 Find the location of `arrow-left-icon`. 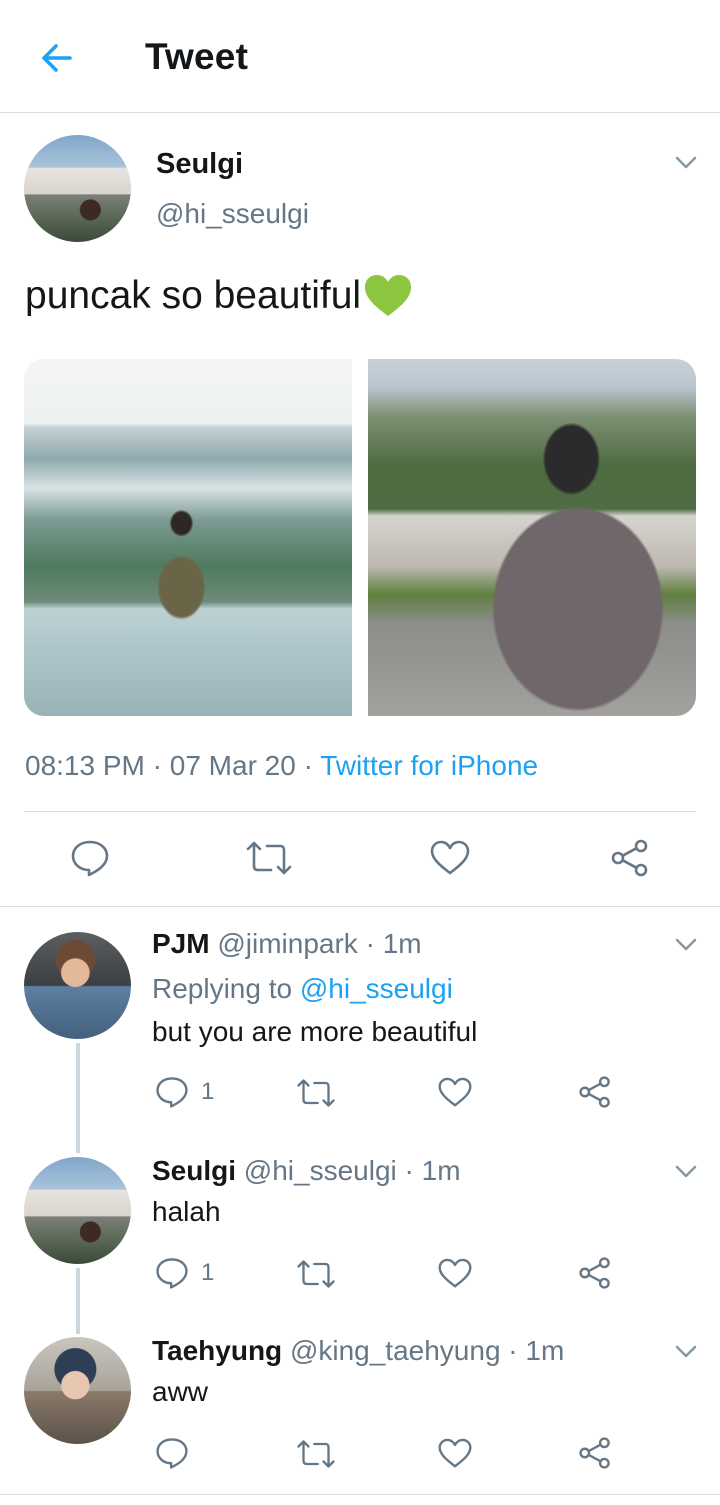

arrow-left-icon is located at coordinates (57, 58).